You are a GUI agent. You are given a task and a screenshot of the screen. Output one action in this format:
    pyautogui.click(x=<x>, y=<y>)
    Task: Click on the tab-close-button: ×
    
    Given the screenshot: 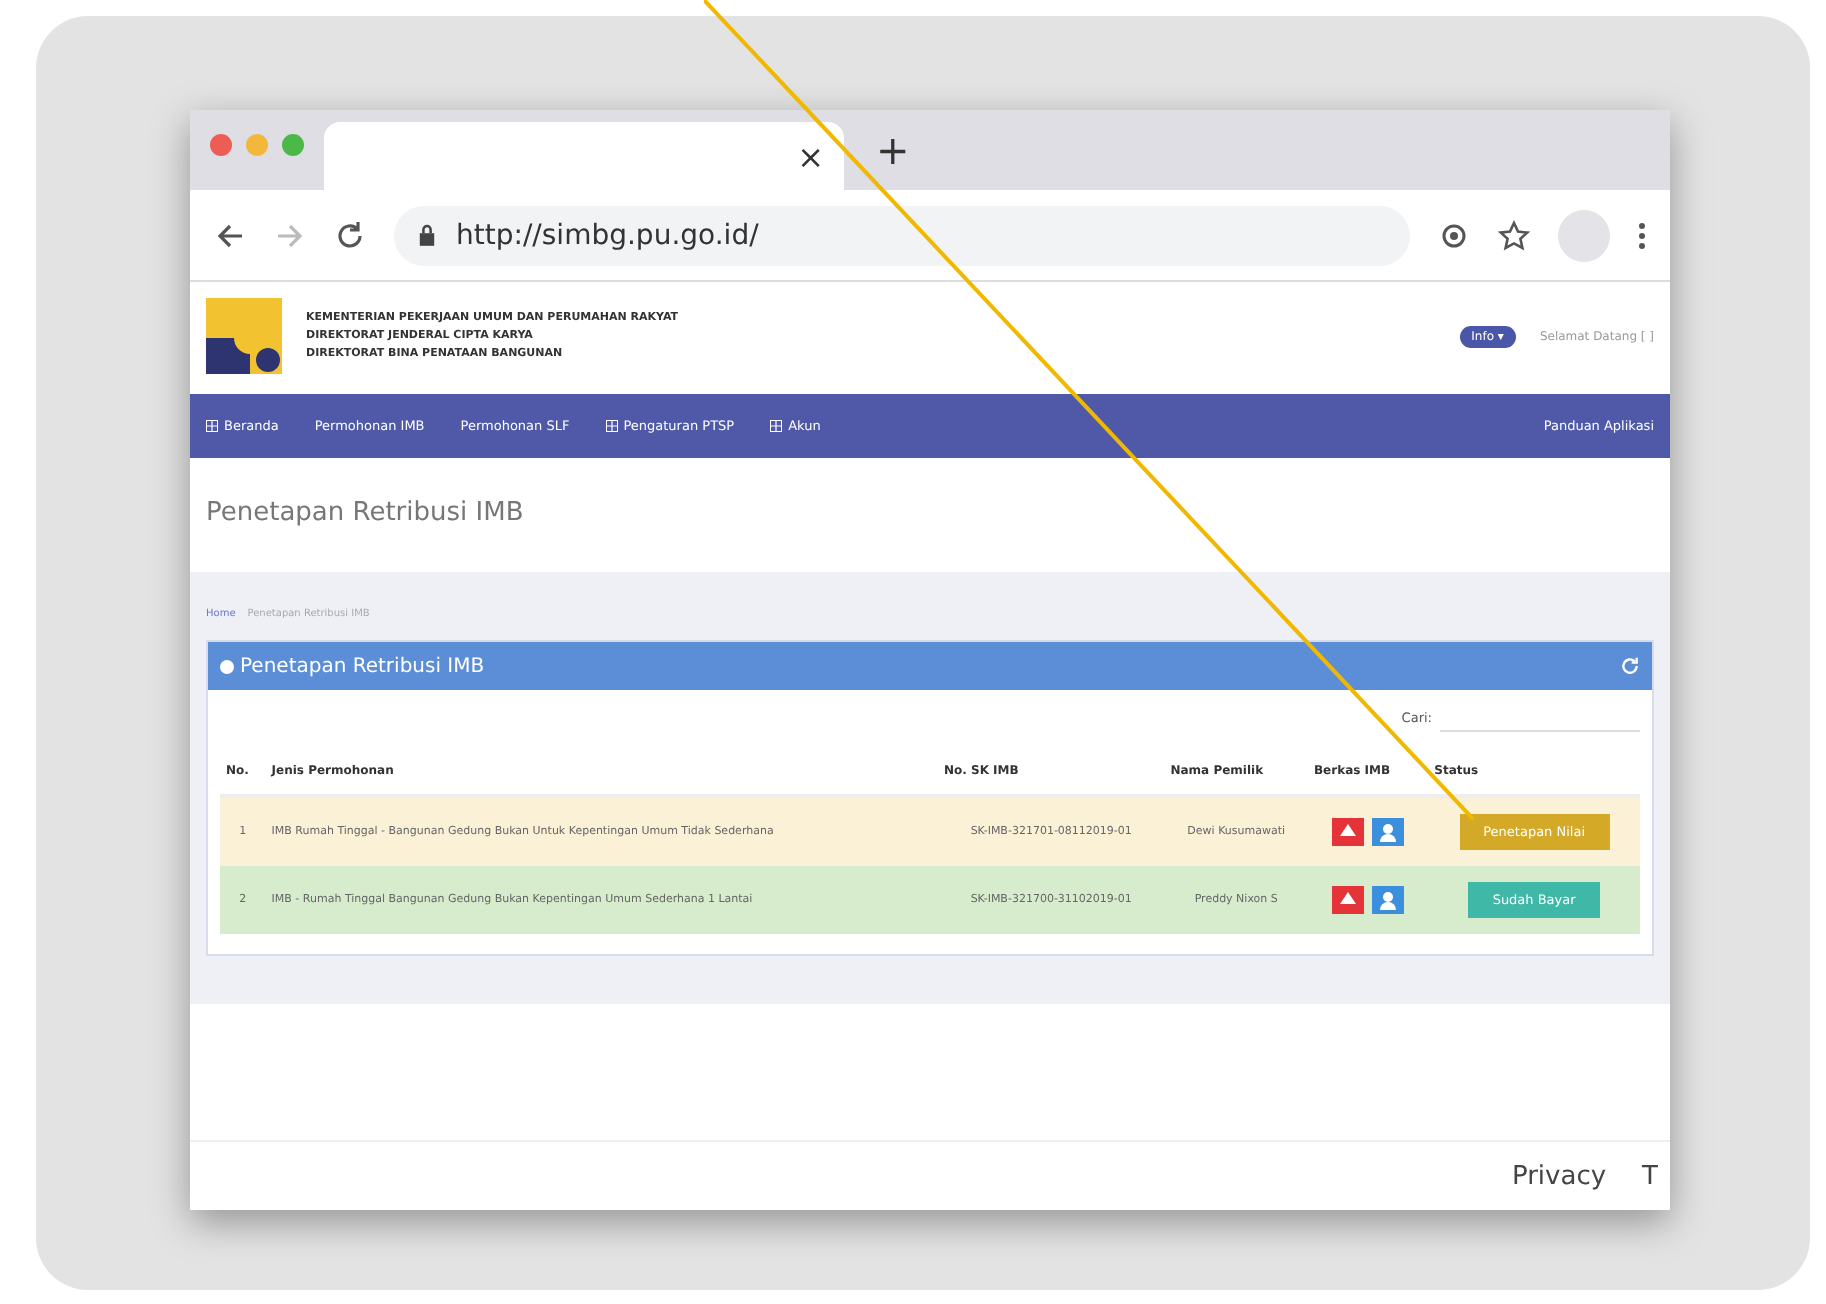 What is the action you would take?
    pyautogui.click(x=810, y=156)
    